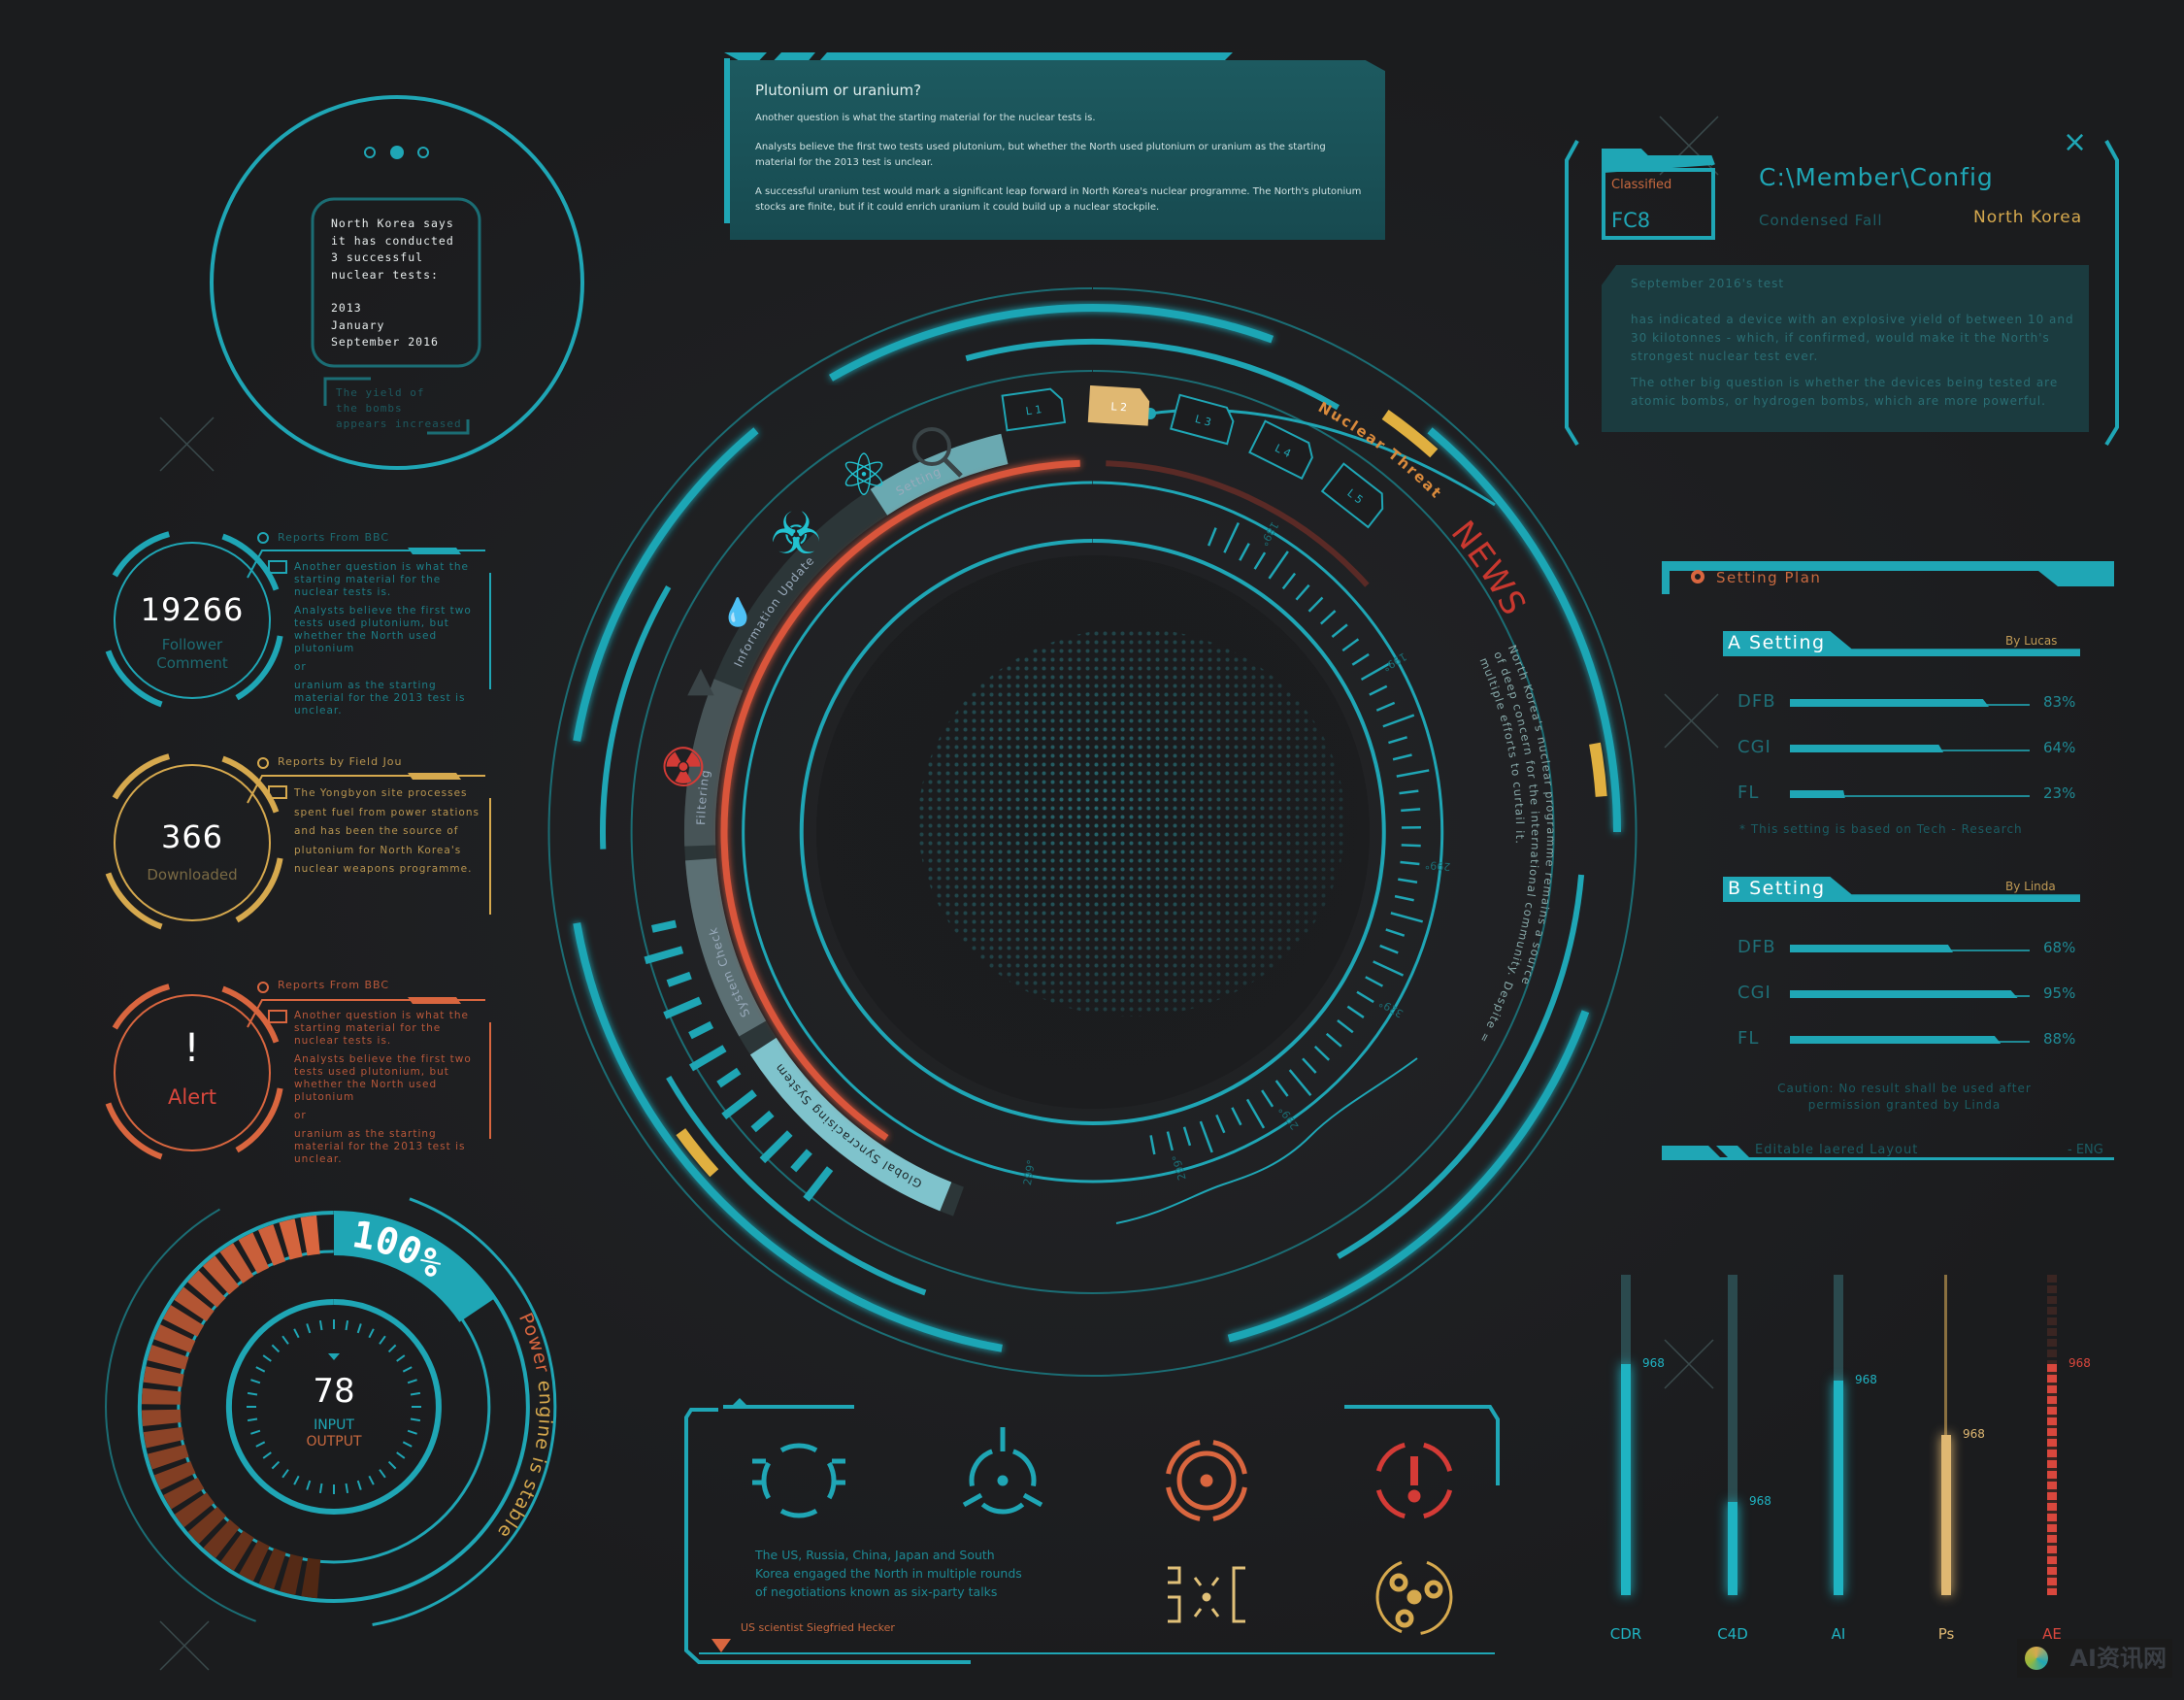  Describe the element at coordinates (1394, 662) in the screenshot. I see `tick-label: 199°` at that location.